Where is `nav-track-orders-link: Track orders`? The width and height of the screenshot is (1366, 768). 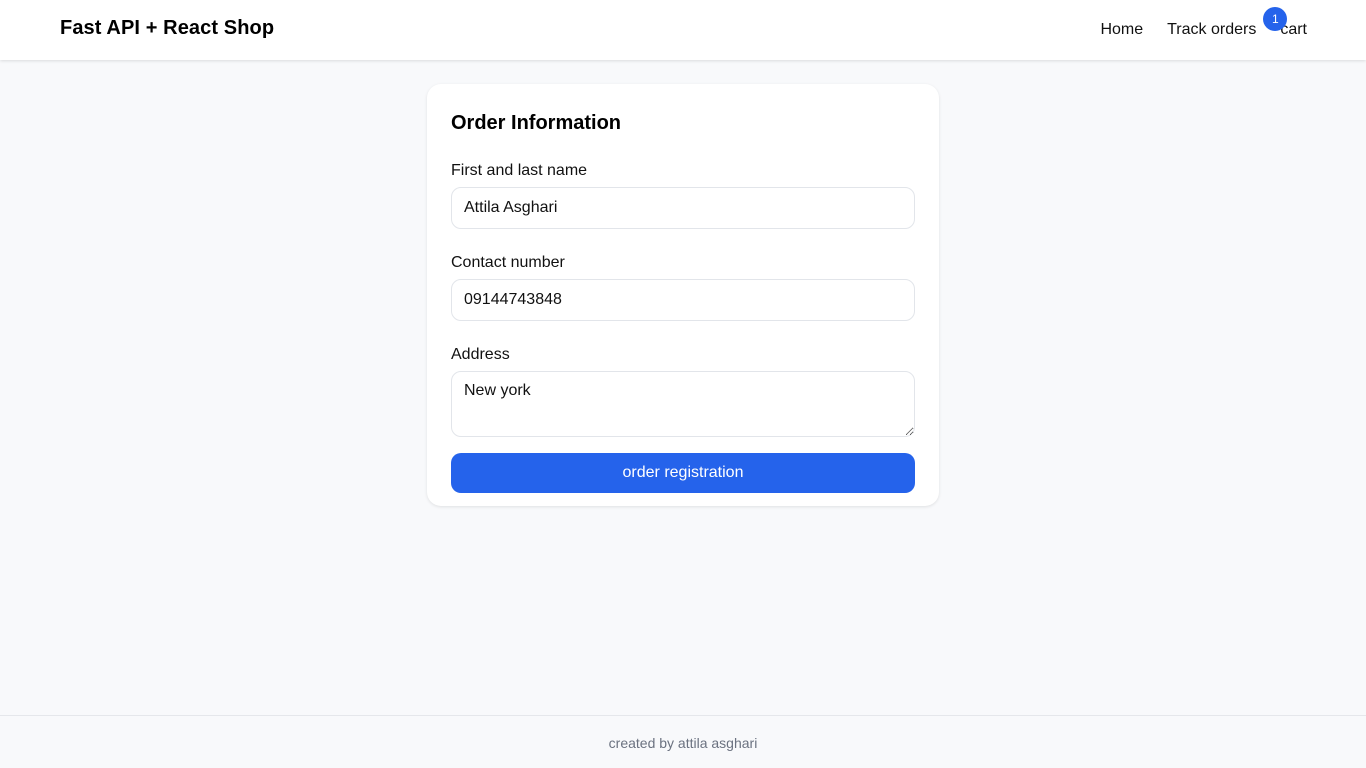
nav-track-orders-link: Track orders is located at coordinates (1211, 30).